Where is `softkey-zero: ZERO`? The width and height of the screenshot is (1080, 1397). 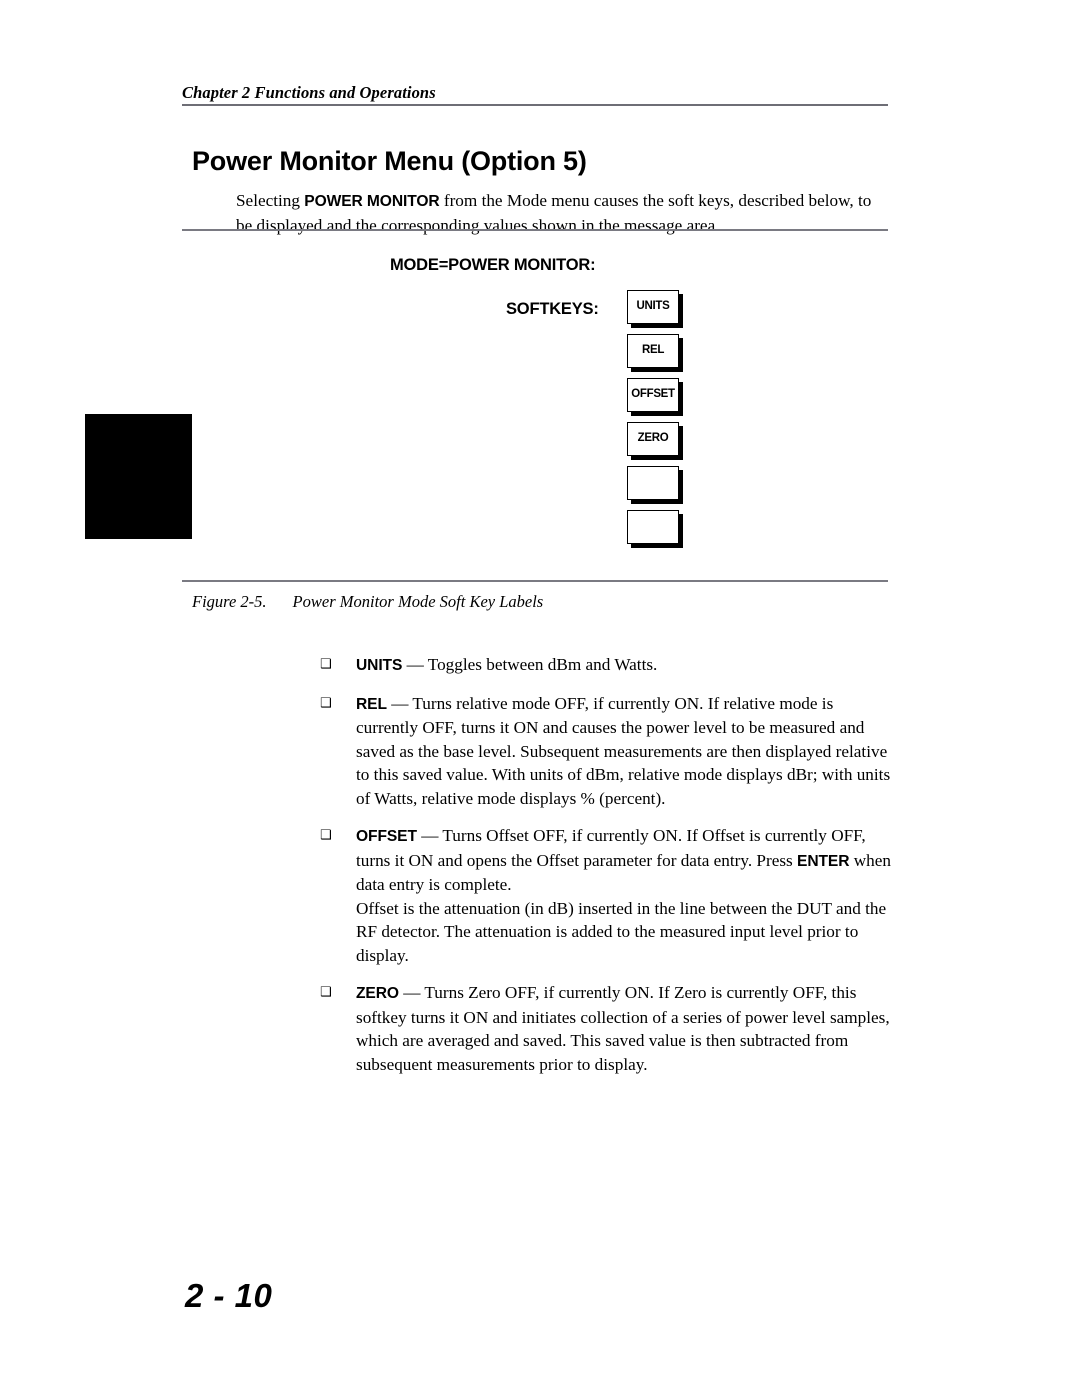 softkey-zero: ZERO is located at coordinates (653, 439).